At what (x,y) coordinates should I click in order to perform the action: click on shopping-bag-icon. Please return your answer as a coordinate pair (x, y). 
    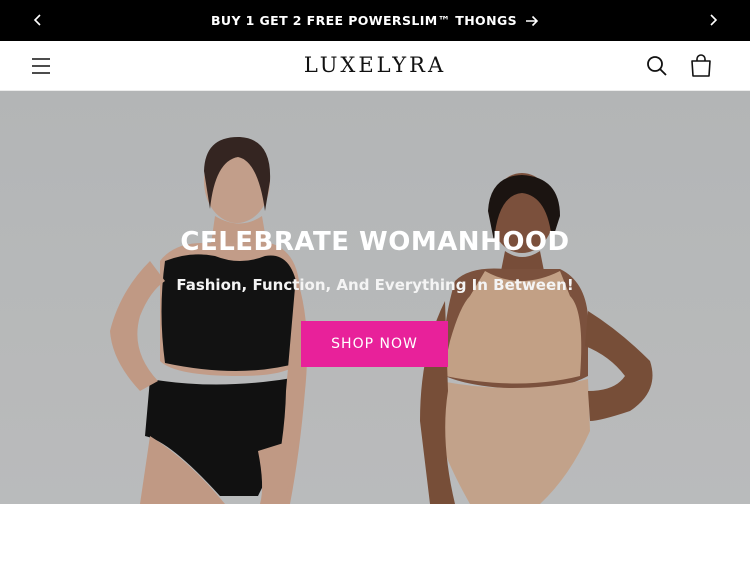
    Looking at the image, I should click on (701, 65).